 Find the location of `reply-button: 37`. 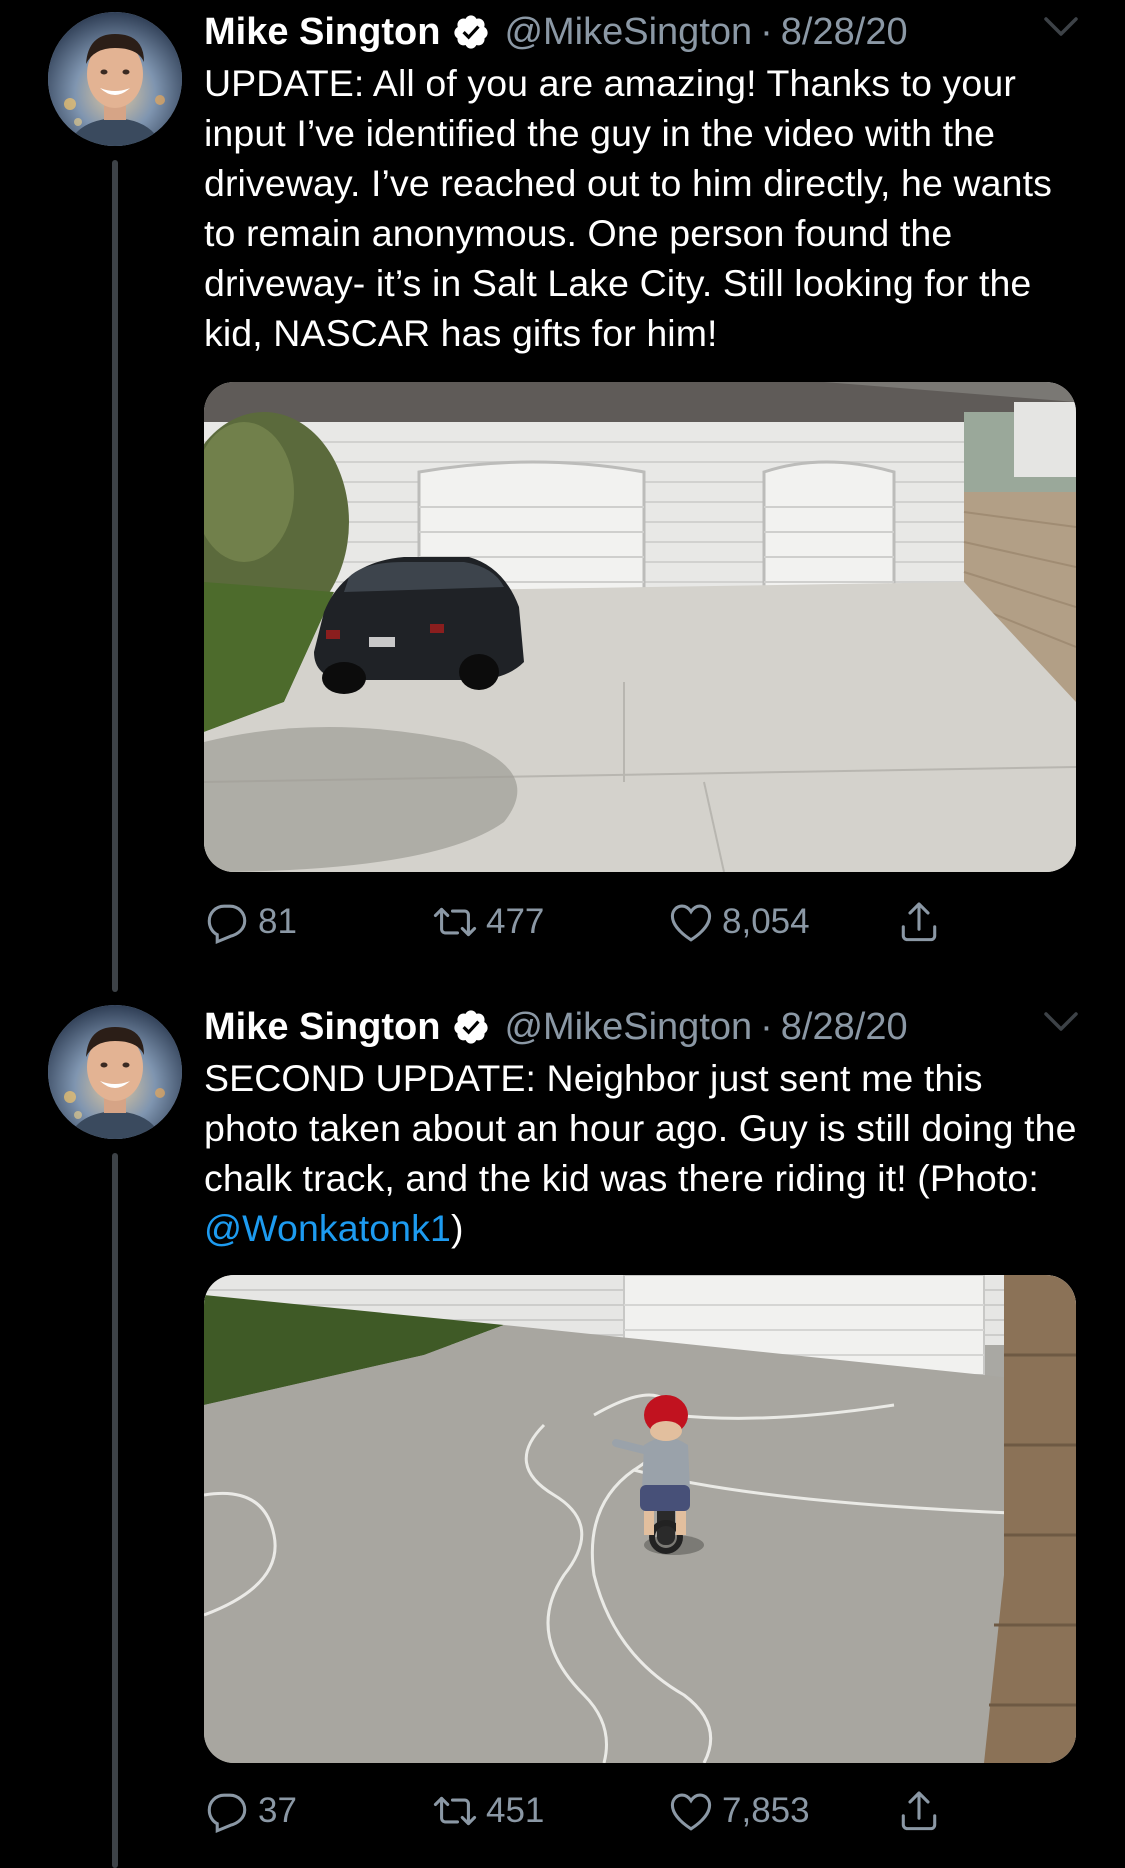

reply-button: 37 is located at coordinates (250, 1811).